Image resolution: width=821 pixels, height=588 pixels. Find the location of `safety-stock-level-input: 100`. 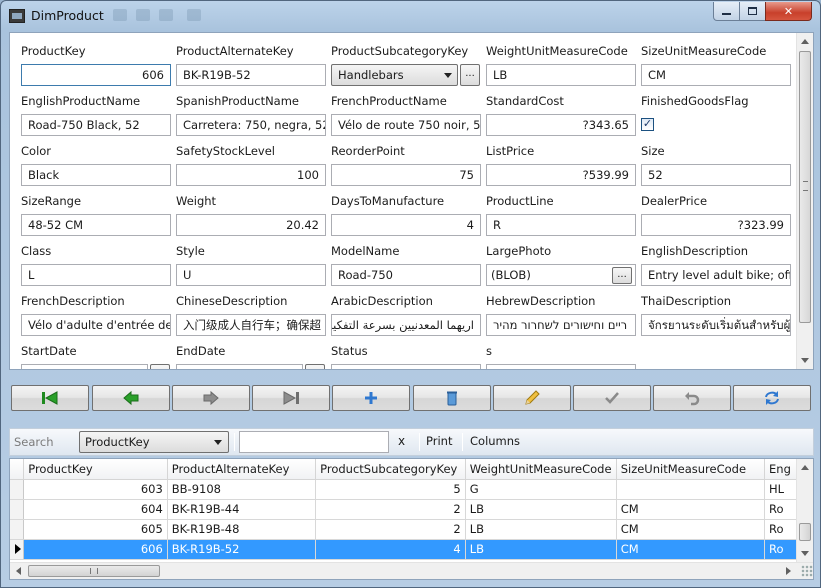

safety-stock-level-input: 100 is located at coordinates (251, 175).